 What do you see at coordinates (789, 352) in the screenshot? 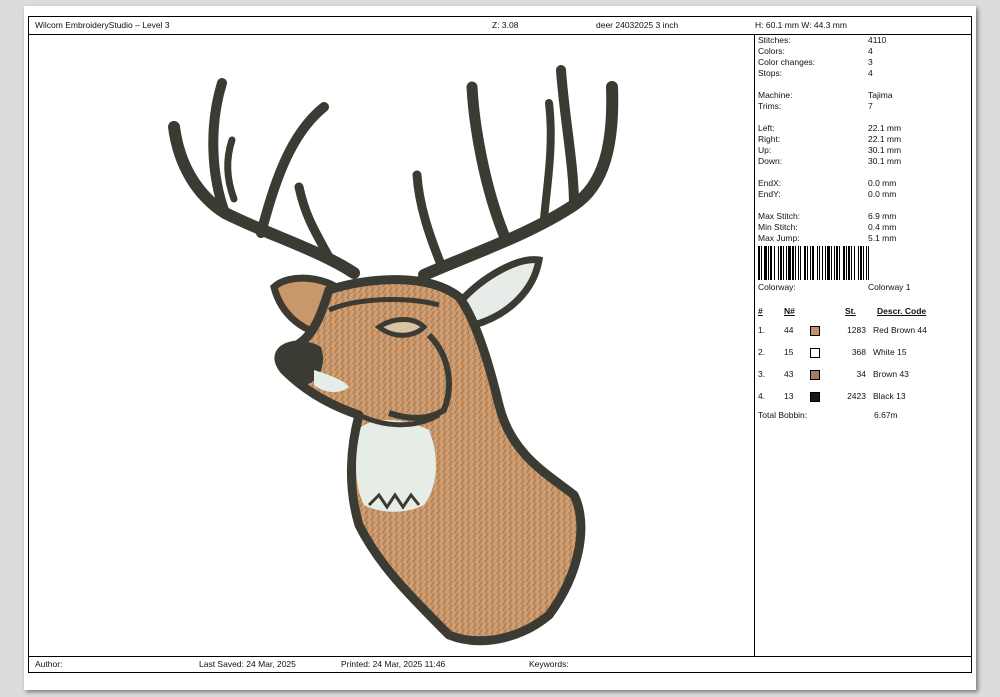
I see `thread-number: 15` at bounding box center [789, 352].